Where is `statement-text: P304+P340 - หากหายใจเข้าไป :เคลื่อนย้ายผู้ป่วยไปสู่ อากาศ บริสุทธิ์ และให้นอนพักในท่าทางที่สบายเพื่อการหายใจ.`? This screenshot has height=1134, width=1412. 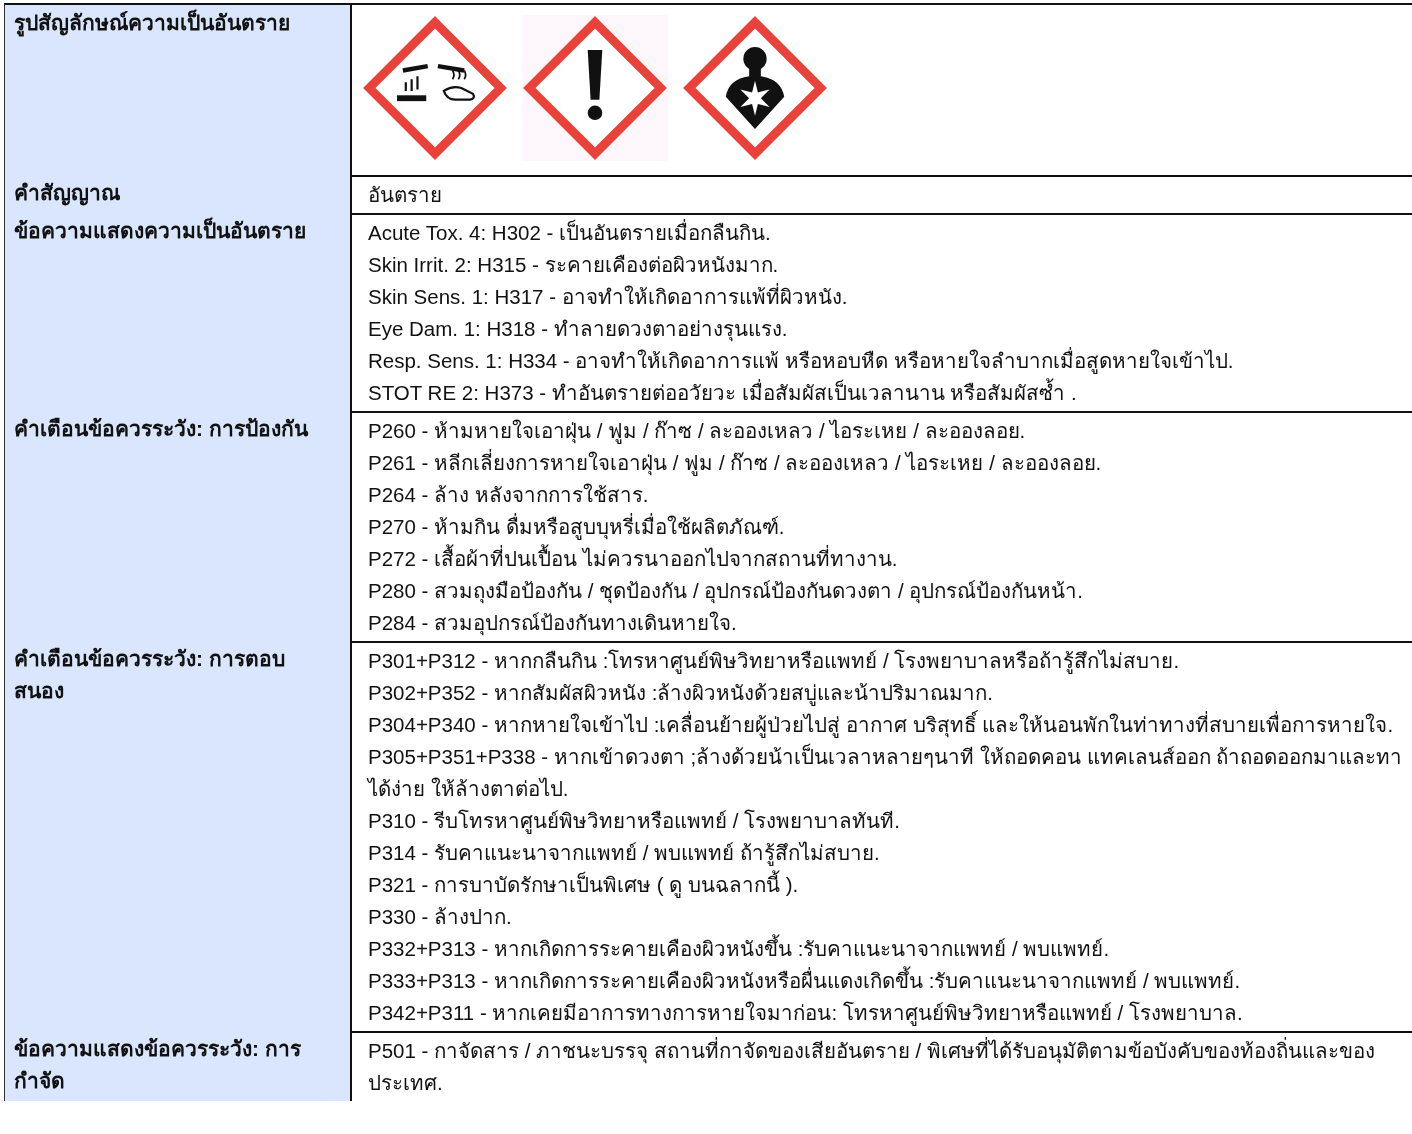 statement-text: P304+P340 - หากหายใจเข้าไป :เคลื่อนย้ายผู้ป่วยไปสู่ อากาศ บริสุทธิ์ และให้นอนพักในท่าทางที่สบายเพื่อการหายใจ. is located at coordinates (888, 725).